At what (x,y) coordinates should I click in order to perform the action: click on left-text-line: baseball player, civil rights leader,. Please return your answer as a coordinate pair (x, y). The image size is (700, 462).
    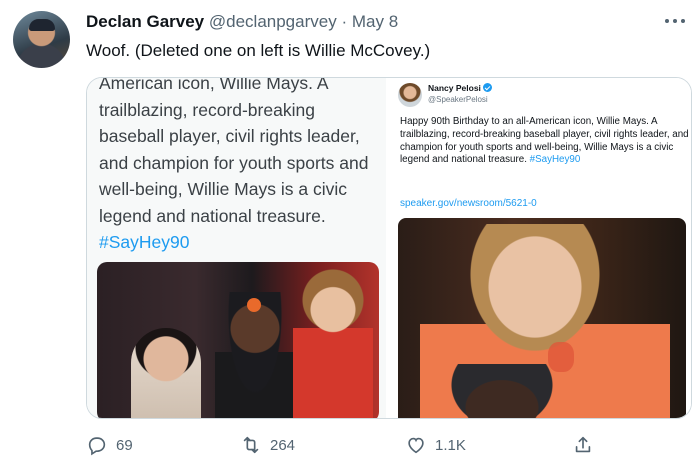
    Looking at the image, I should click on (229, 136).